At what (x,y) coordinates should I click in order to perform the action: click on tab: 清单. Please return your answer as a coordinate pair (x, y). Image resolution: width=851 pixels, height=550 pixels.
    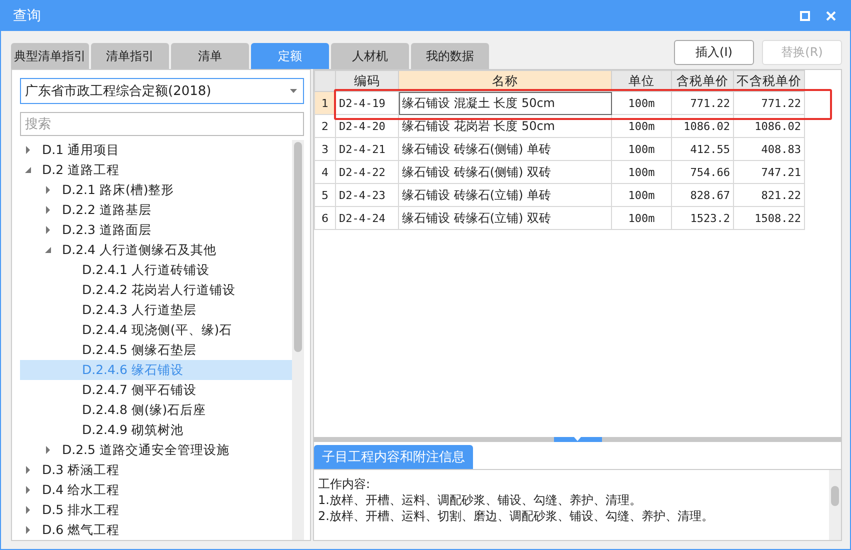
    Looking at the image, I should click on (210, 56).